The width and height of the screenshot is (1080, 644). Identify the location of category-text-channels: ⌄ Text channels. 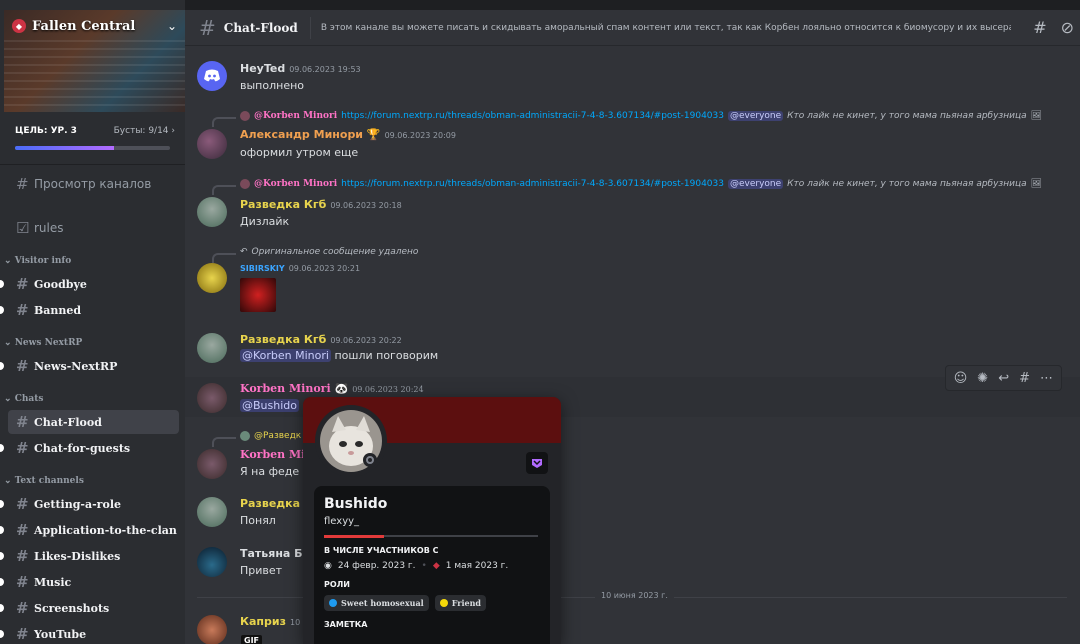
(44, 483).